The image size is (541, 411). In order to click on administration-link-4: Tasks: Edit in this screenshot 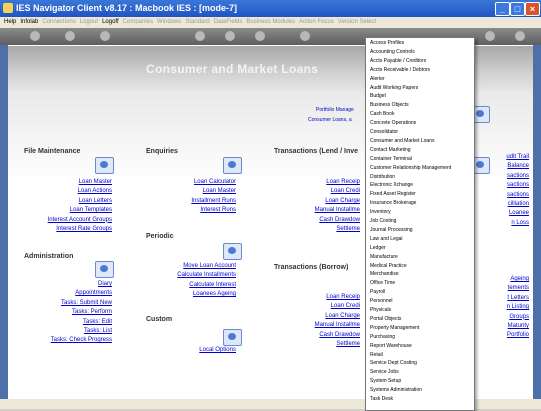, I will do `click(97, 322)`.